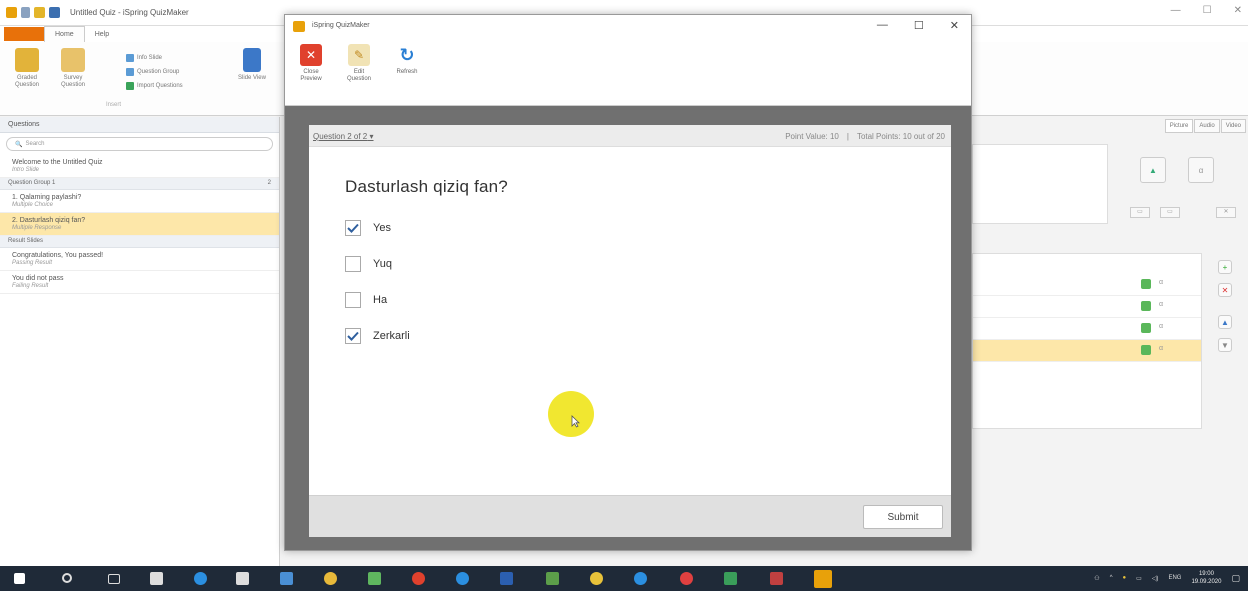 The height and width of the screenshot is (591, 1248). What do you see at coordinates (1226, 212) in the screenshot?
I see `delete-picture-button: ✕` at bounding box center [1226, 212].